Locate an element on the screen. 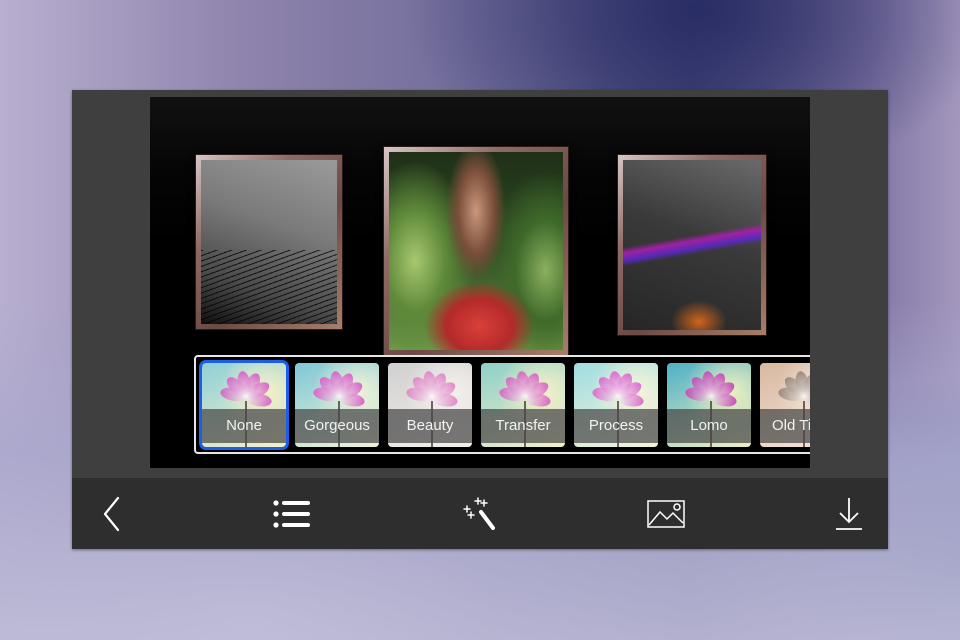  filter-label: Lomo is located at coordinates (709, 426).